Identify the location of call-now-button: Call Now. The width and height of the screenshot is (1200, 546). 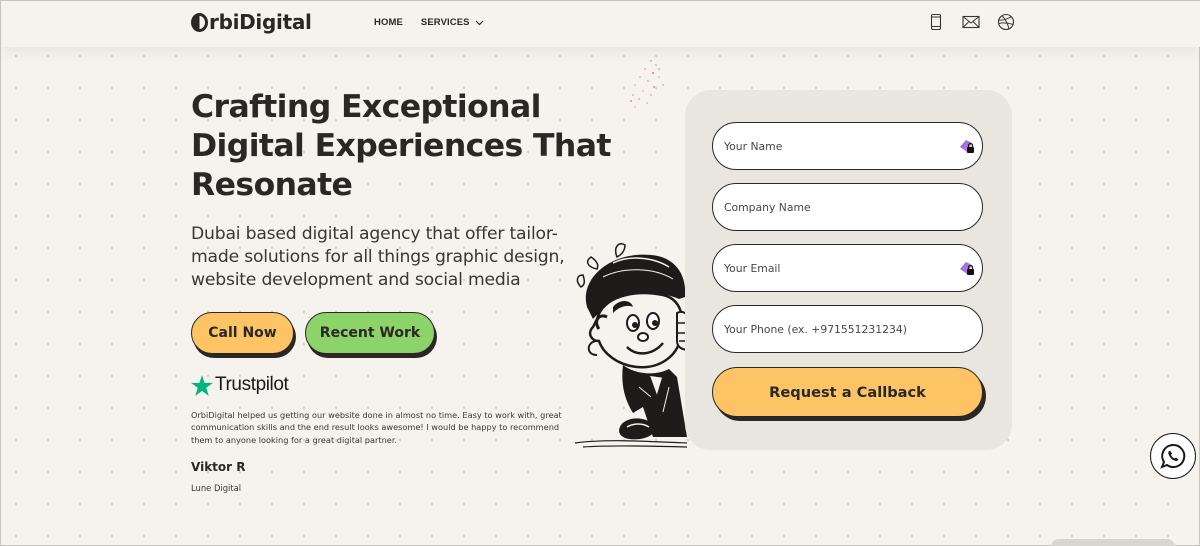
(242, 333).